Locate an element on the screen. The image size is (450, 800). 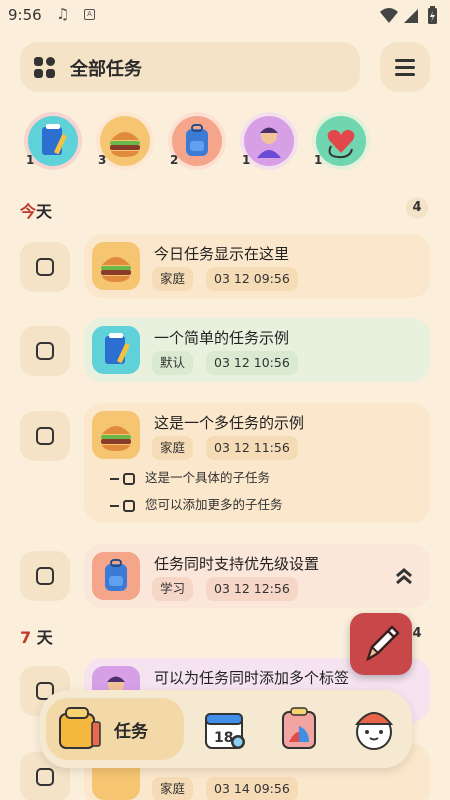
nav-tab-profile is located at coordinates (374, 729).